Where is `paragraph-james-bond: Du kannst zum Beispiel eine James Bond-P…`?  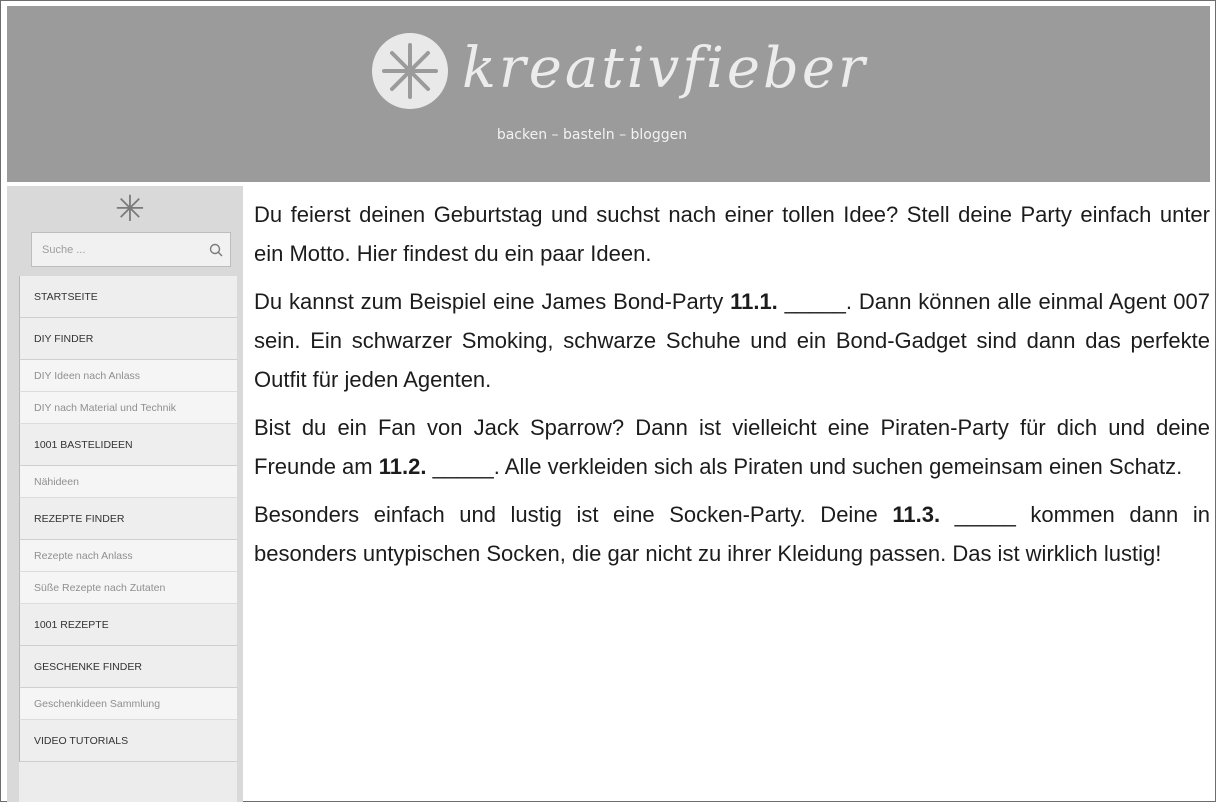 paragraph-james-bond: Du kannst zum Beispiel eine James Bond-P… is located at coordinates (732, 340).